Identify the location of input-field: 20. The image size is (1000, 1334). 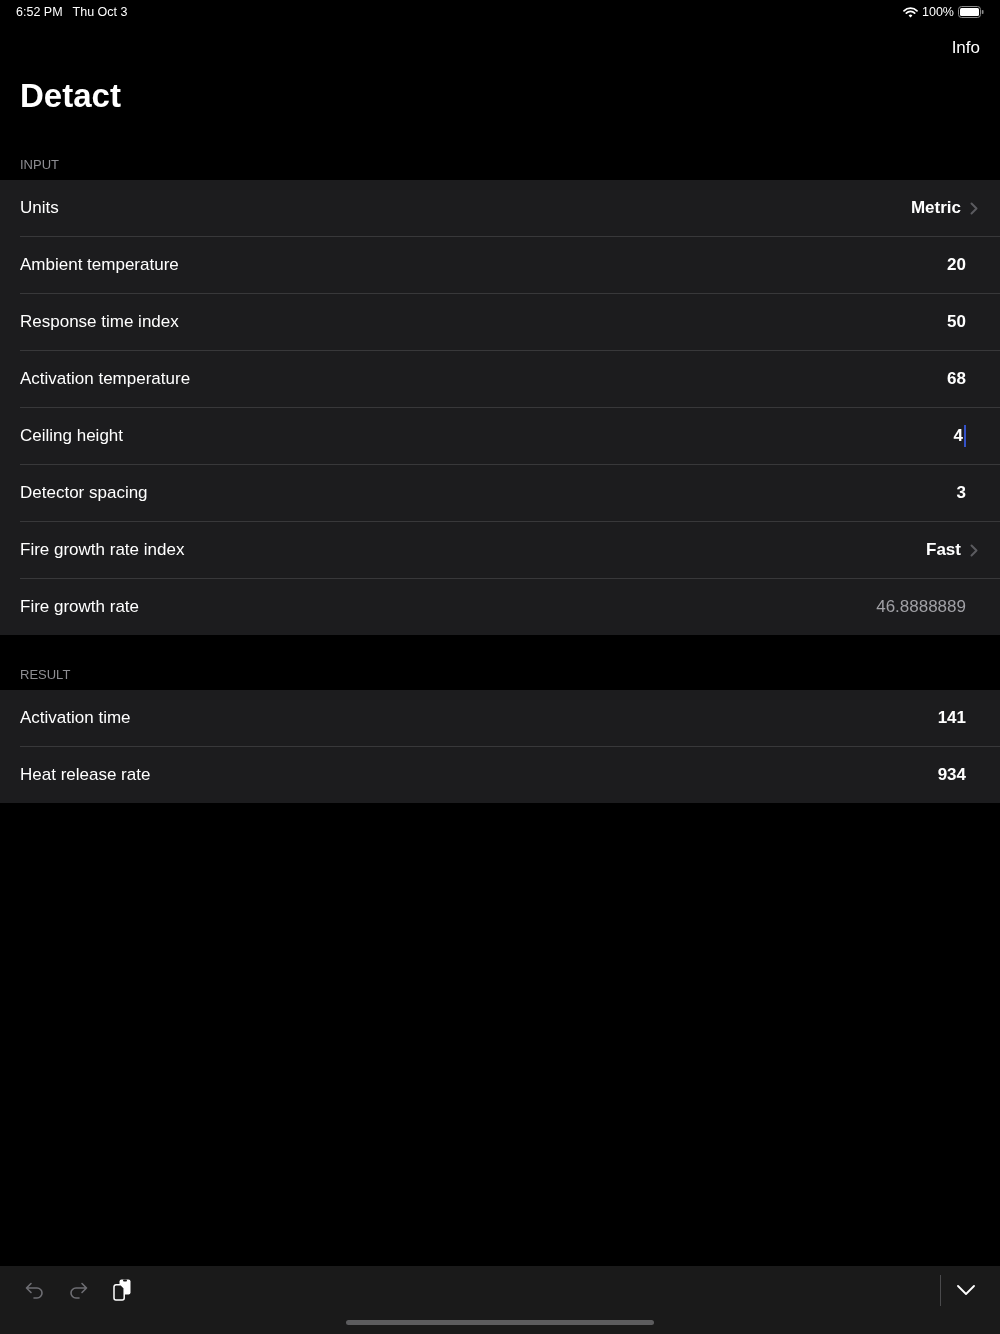
(956, 265).